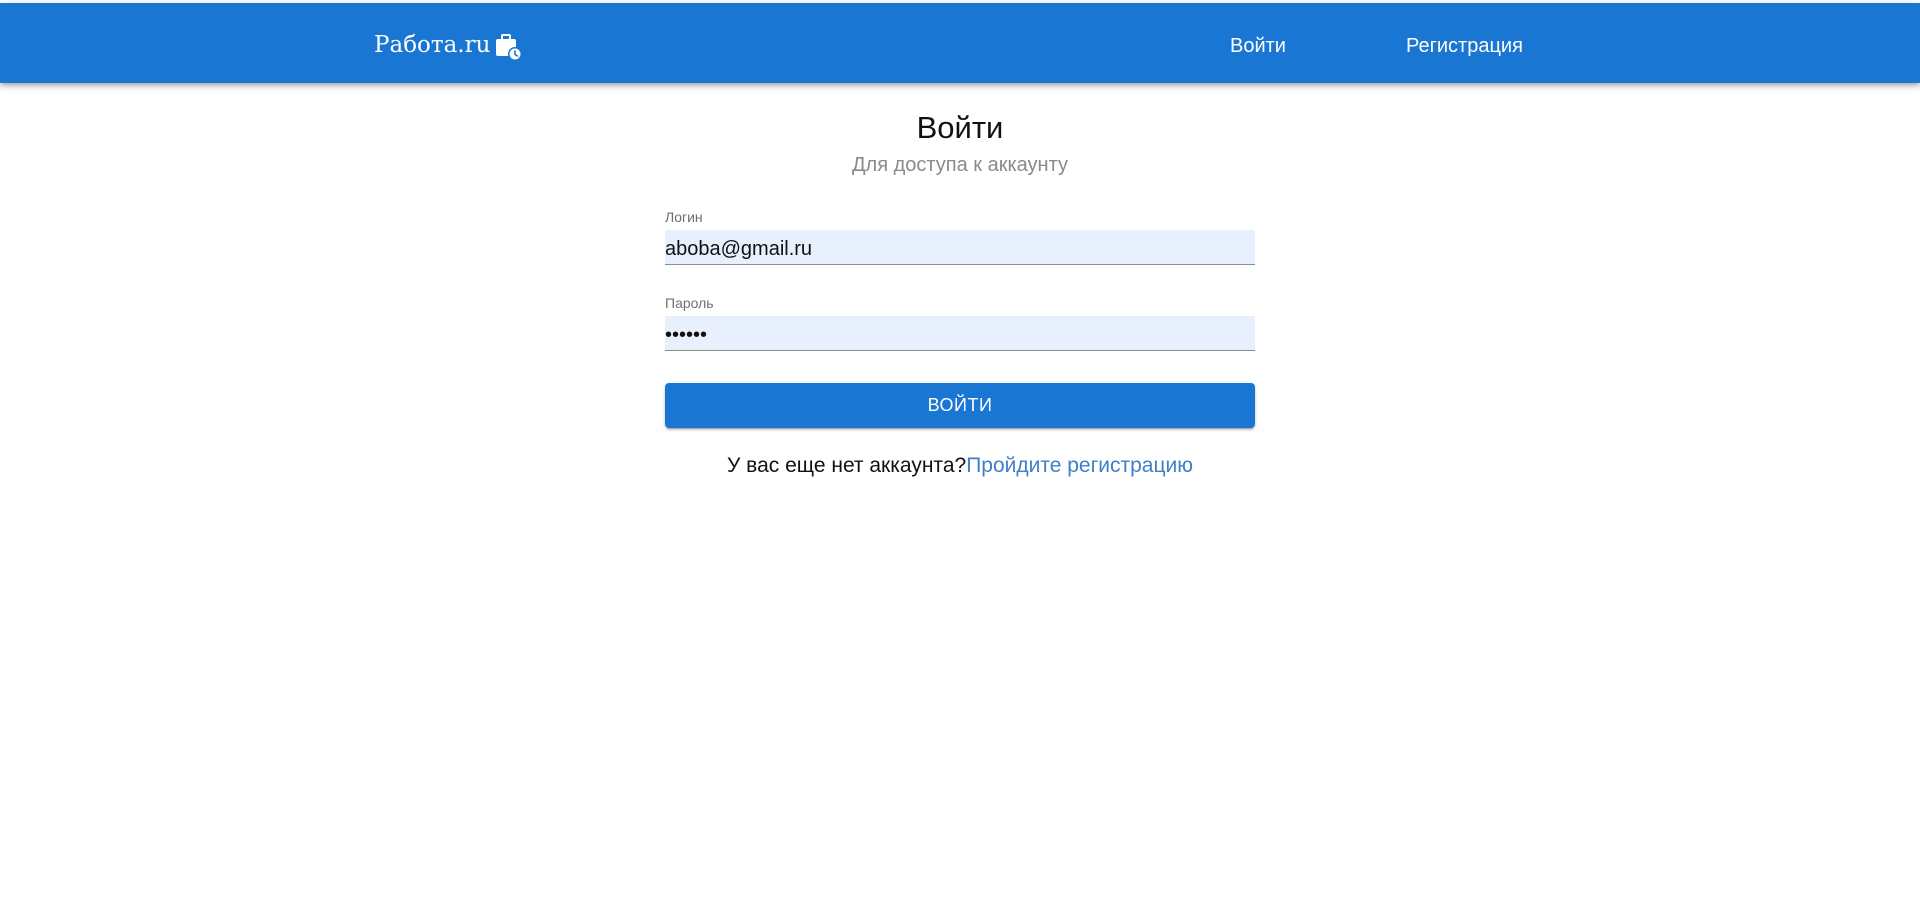  I want to click on login-label: Логин, so click(684, 217).